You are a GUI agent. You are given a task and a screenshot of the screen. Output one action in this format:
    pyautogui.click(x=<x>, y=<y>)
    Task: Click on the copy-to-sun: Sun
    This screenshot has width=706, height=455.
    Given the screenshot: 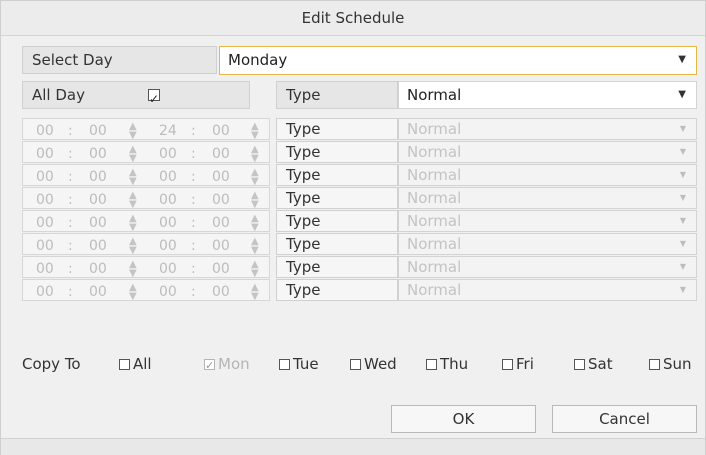 What is the action you would take?
    pyautogui.click(x=670, y=364)
    